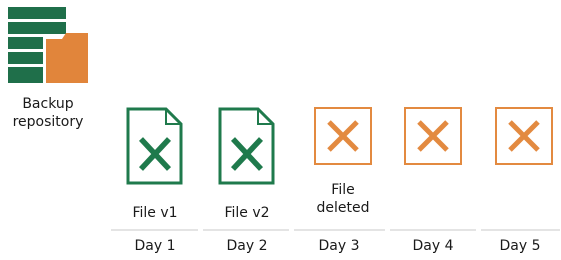 The image size is (561, 260). Describe the element at coordinates (339, 230) in the screenshot. I see `day3-timeline-line` at that location.